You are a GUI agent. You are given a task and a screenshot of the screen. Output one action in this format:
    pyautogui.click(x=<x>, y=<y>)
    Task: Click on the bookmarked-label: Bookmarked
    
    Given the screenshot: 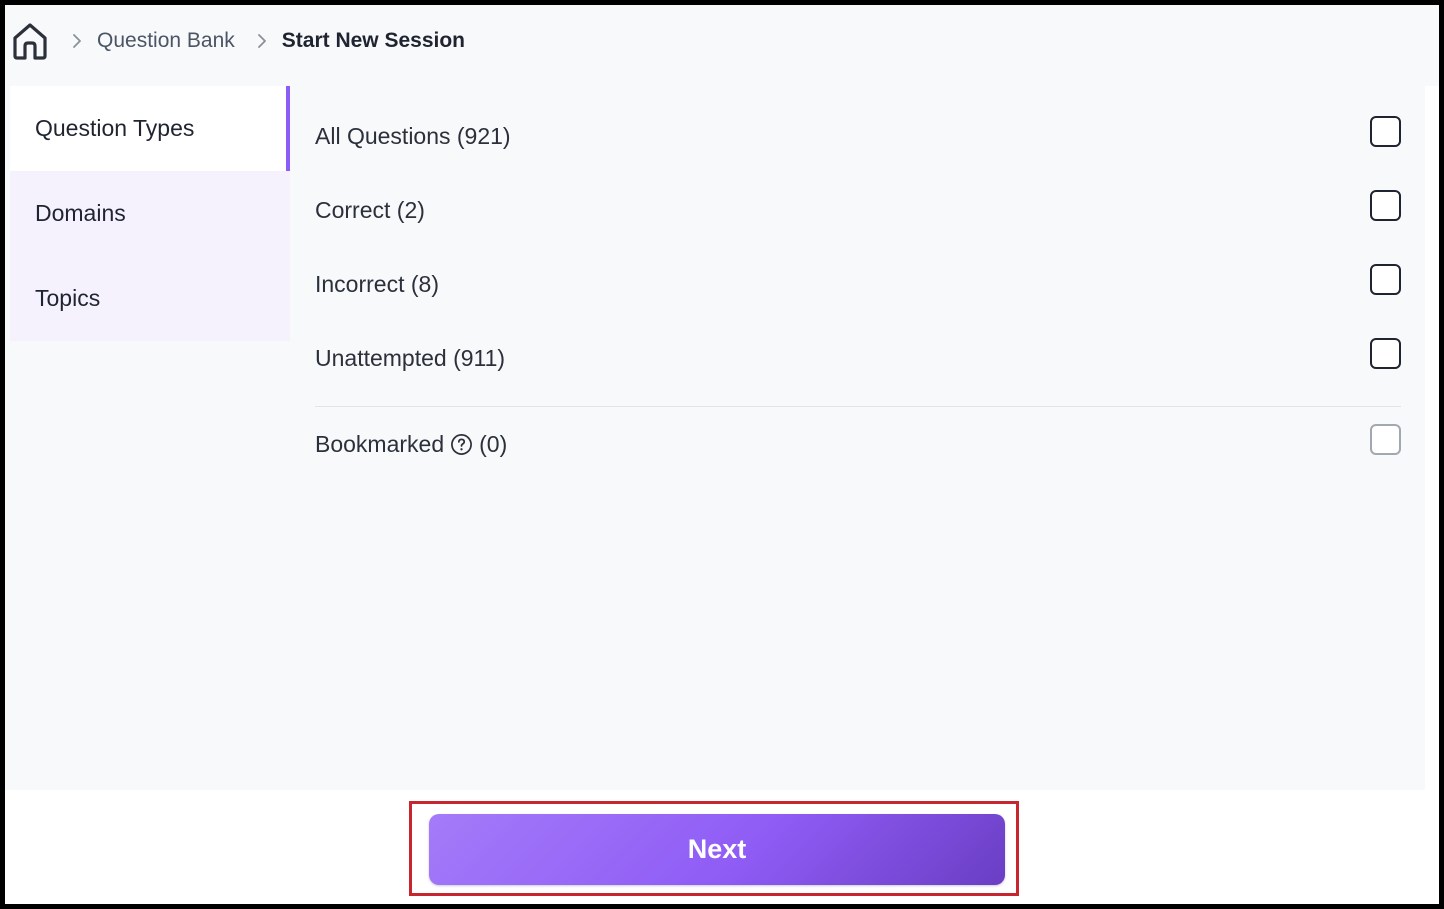 What is the action you would take?
    pyautogui.click(x=380, y=444)
    